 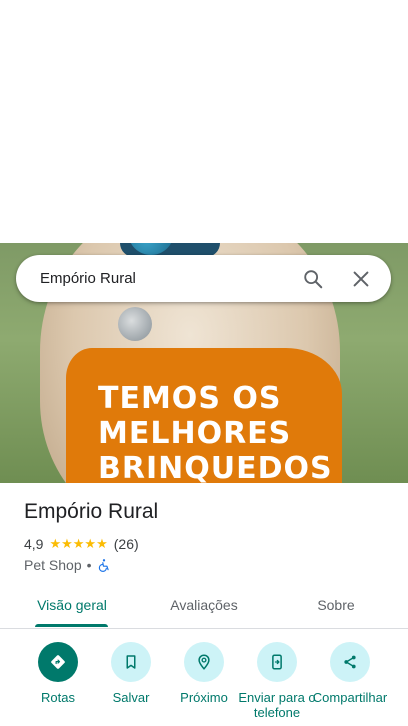 What do you see at coordinates (336, 605) in the screenshot?
I see `tab-about: Sobre` at bounding box center [336, 605].